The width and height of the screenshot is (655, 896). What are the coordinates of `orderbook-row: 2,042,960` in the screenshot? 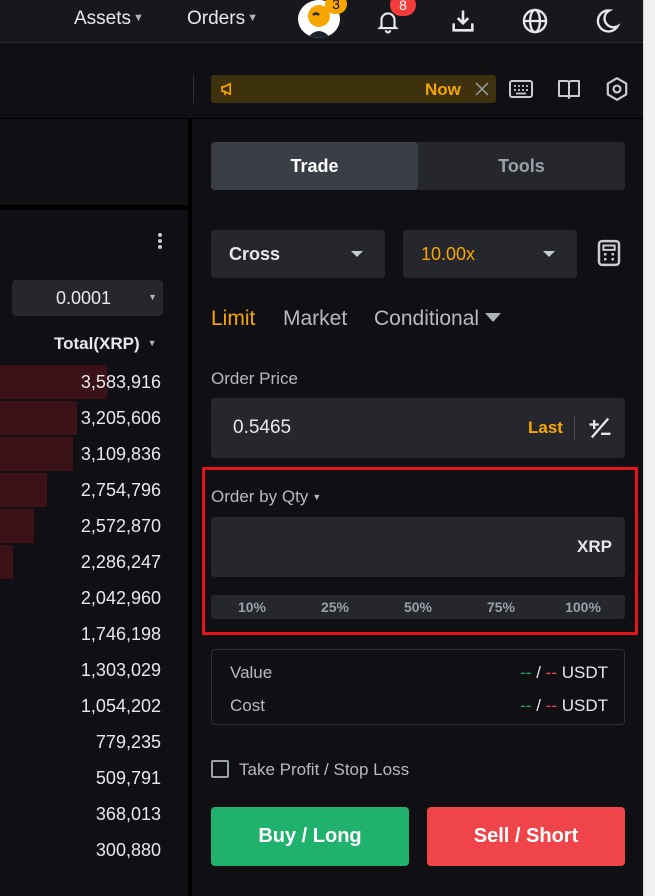 It's located at (94, 599).